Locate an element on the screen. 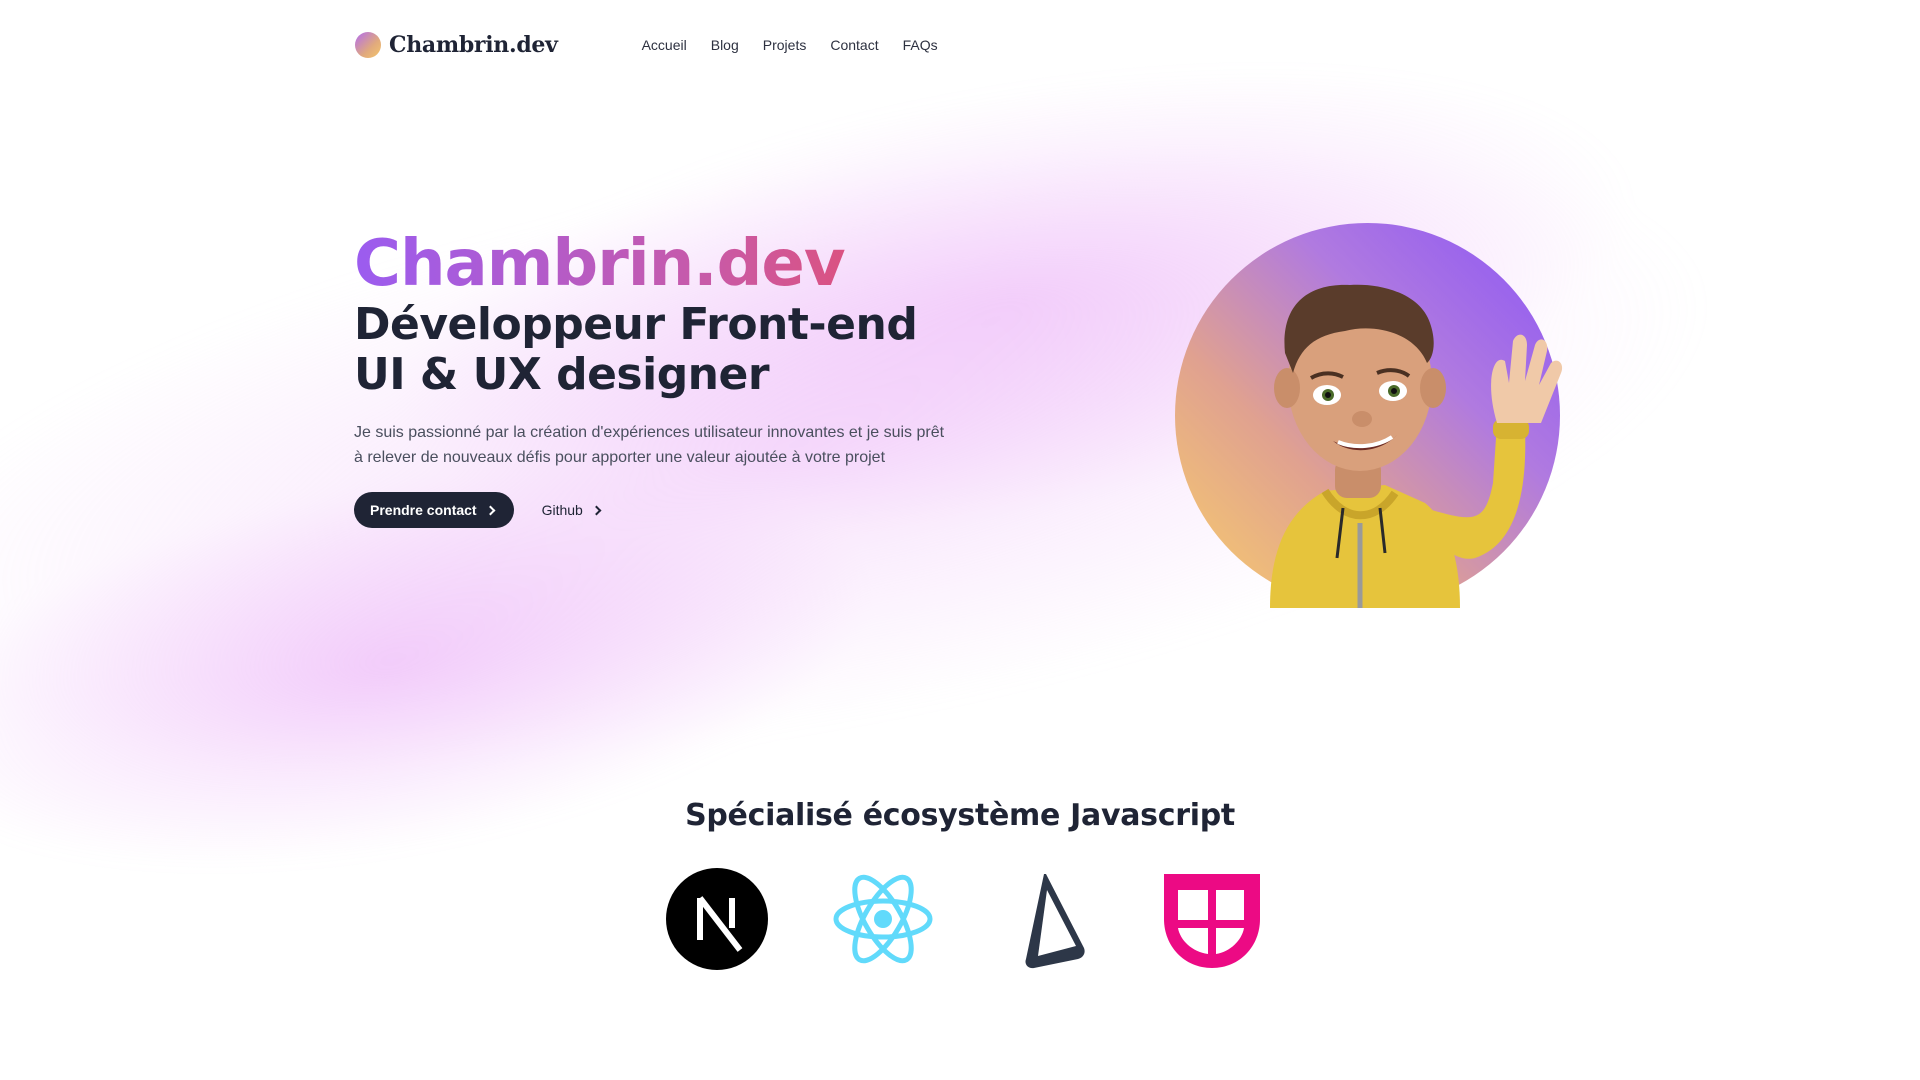  nav-item-blog: Blog is located at coordinates (725, 45).